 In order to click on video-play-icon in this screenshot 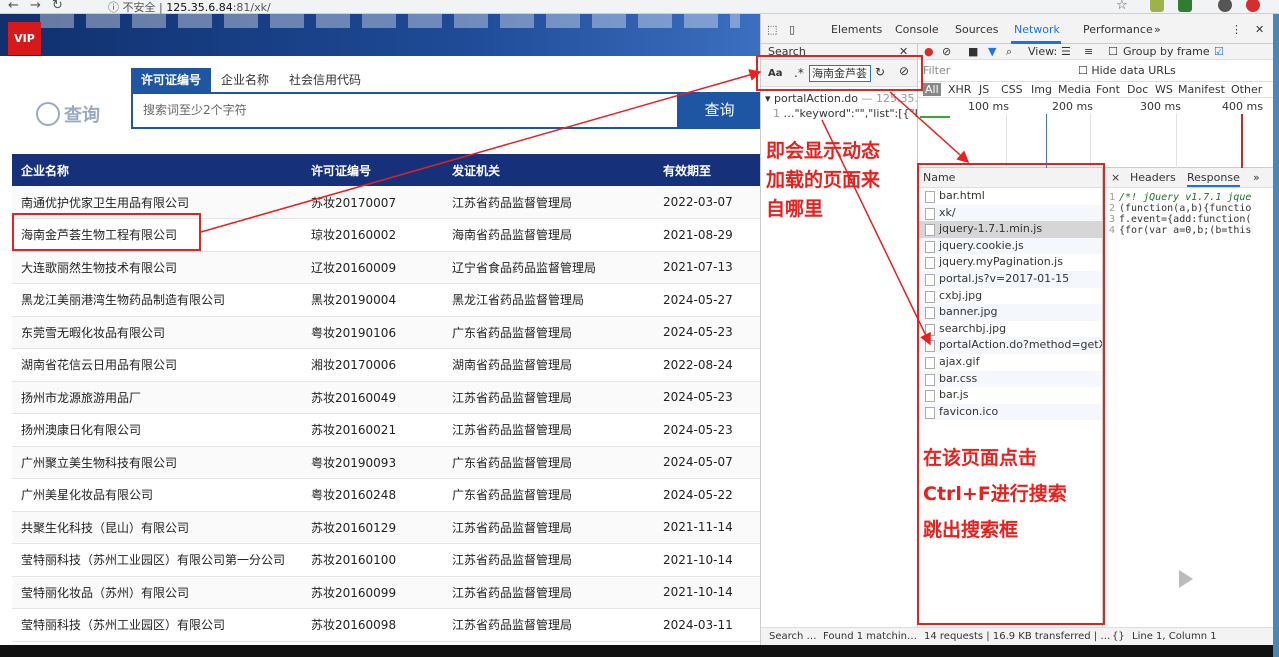, I will do `click(1184, 579)`.